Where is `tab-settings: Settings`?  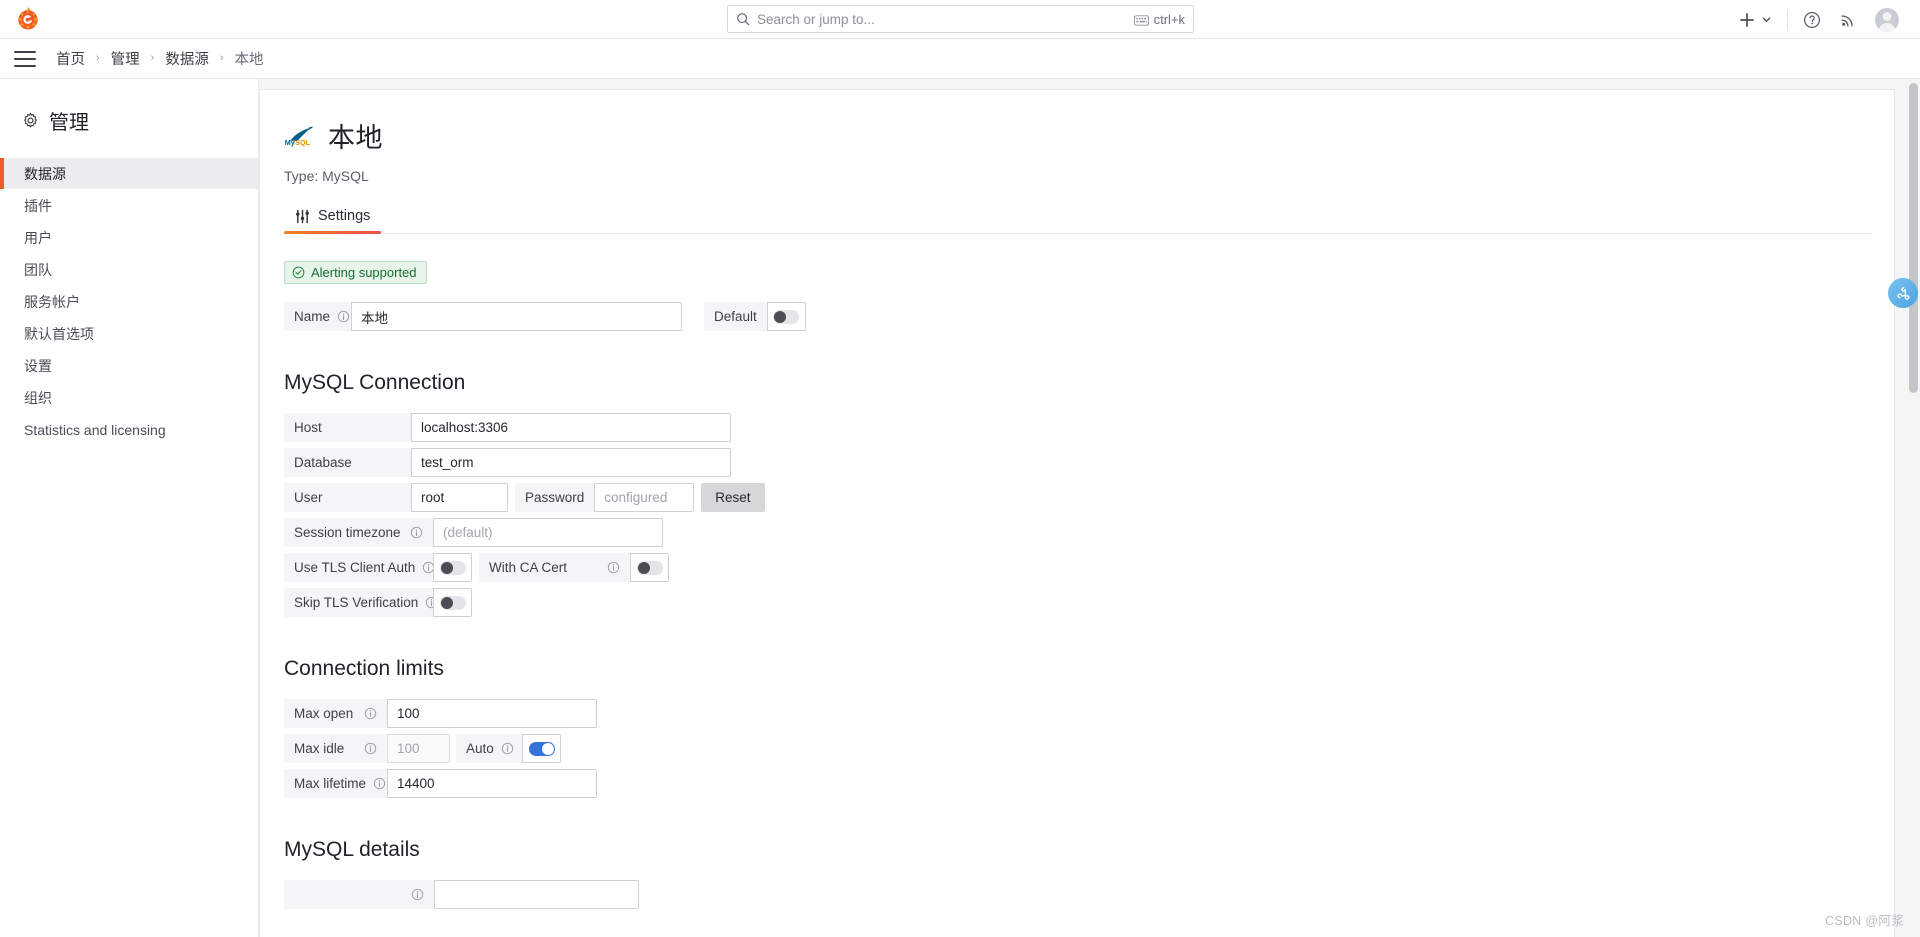 tab-settings: Settings is located at coordinates (333, 221).